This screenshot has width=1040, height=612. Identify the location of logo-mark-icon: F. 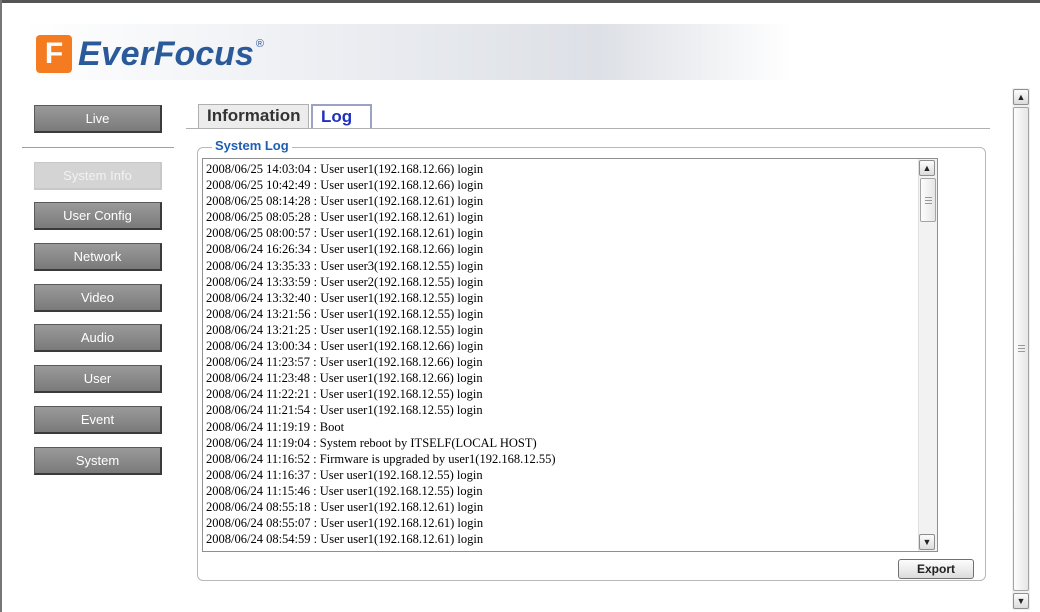
(54, 54).